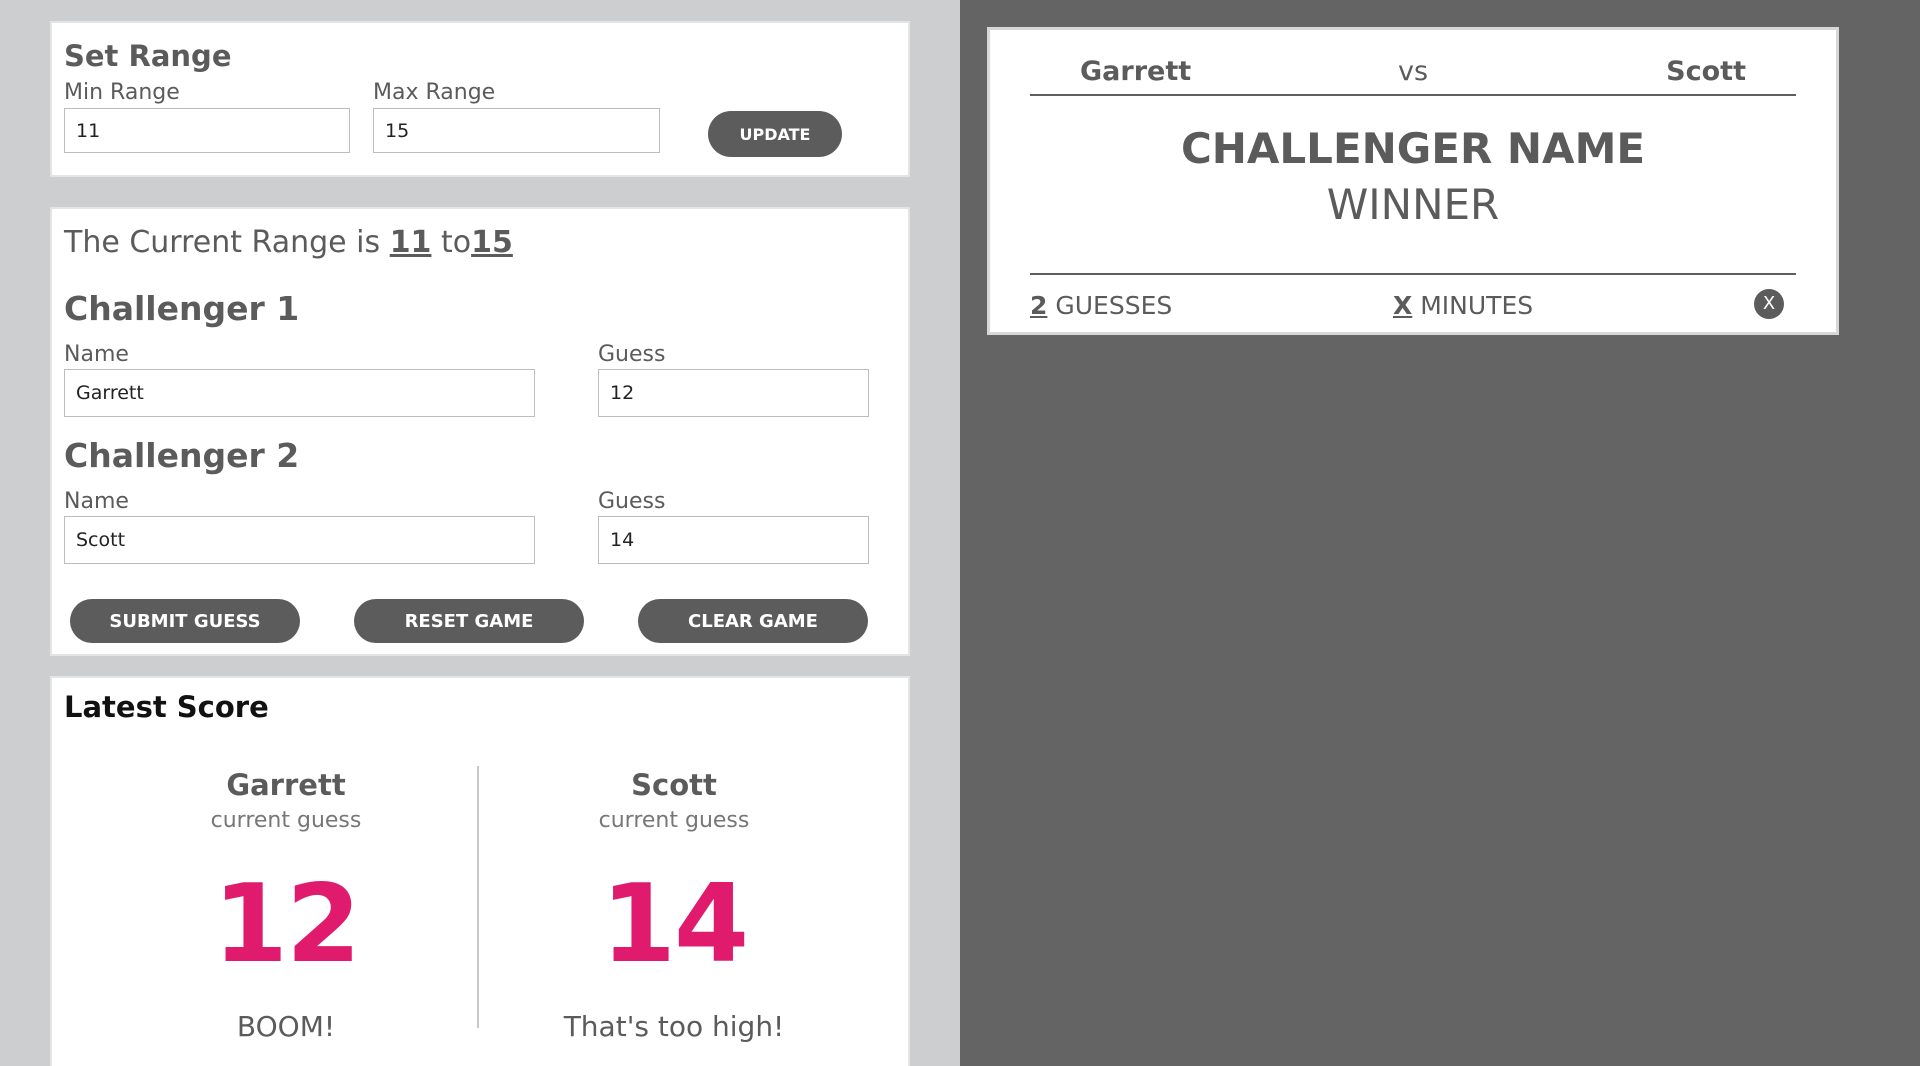  Describe the element at coordinates (166, 707) in the screenshot. I see `latest-score-title: Latest Score` at that location.